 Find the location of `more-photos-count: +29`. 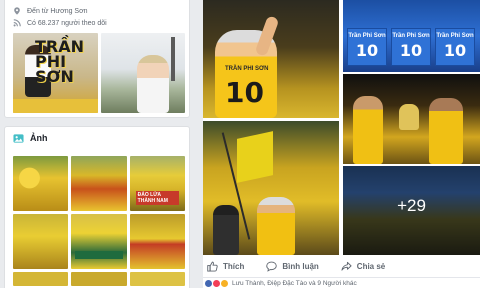

more-photos-count: +29 is located at coordinates (411, 205).